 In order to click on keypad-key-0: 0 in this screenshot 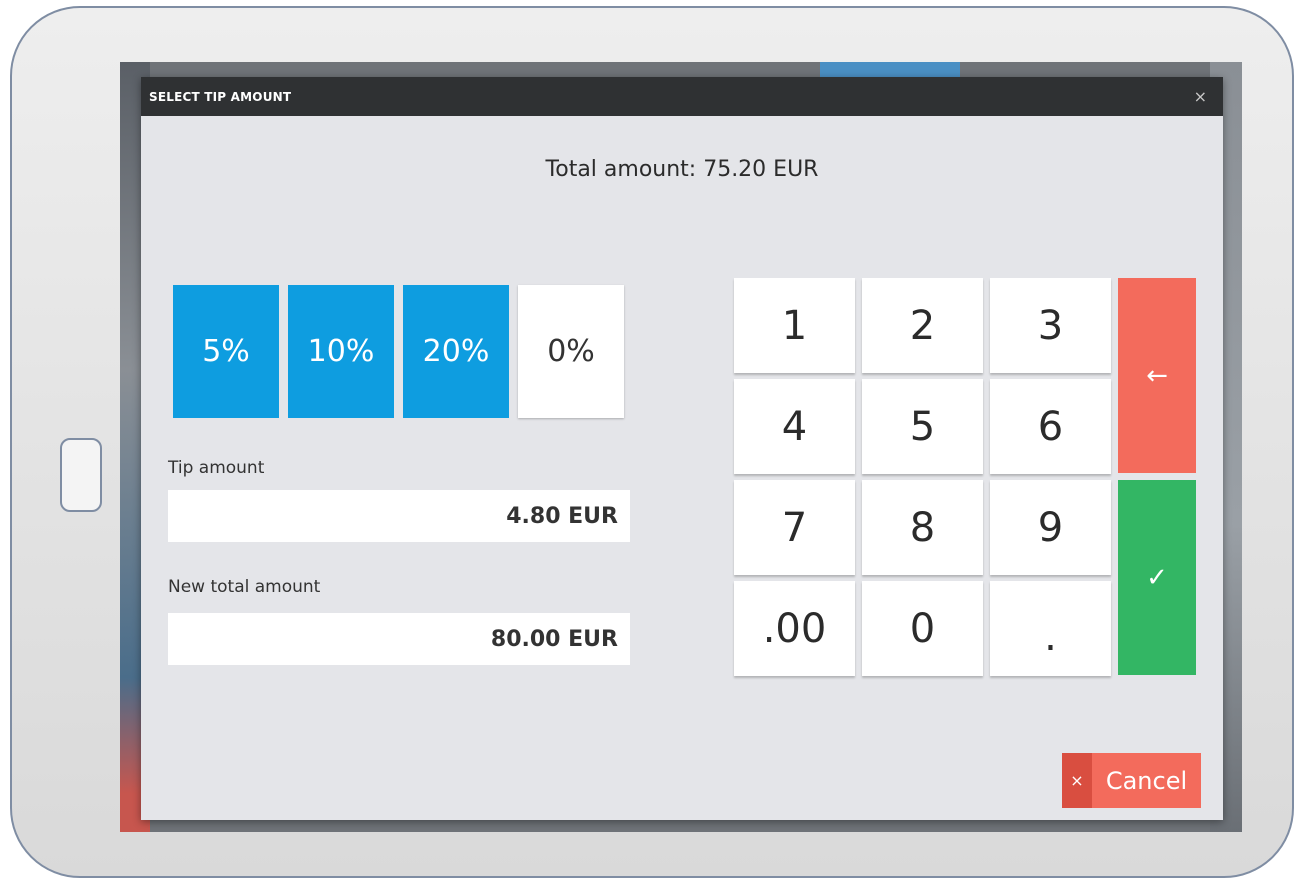, I will do `click(922, 628)`.